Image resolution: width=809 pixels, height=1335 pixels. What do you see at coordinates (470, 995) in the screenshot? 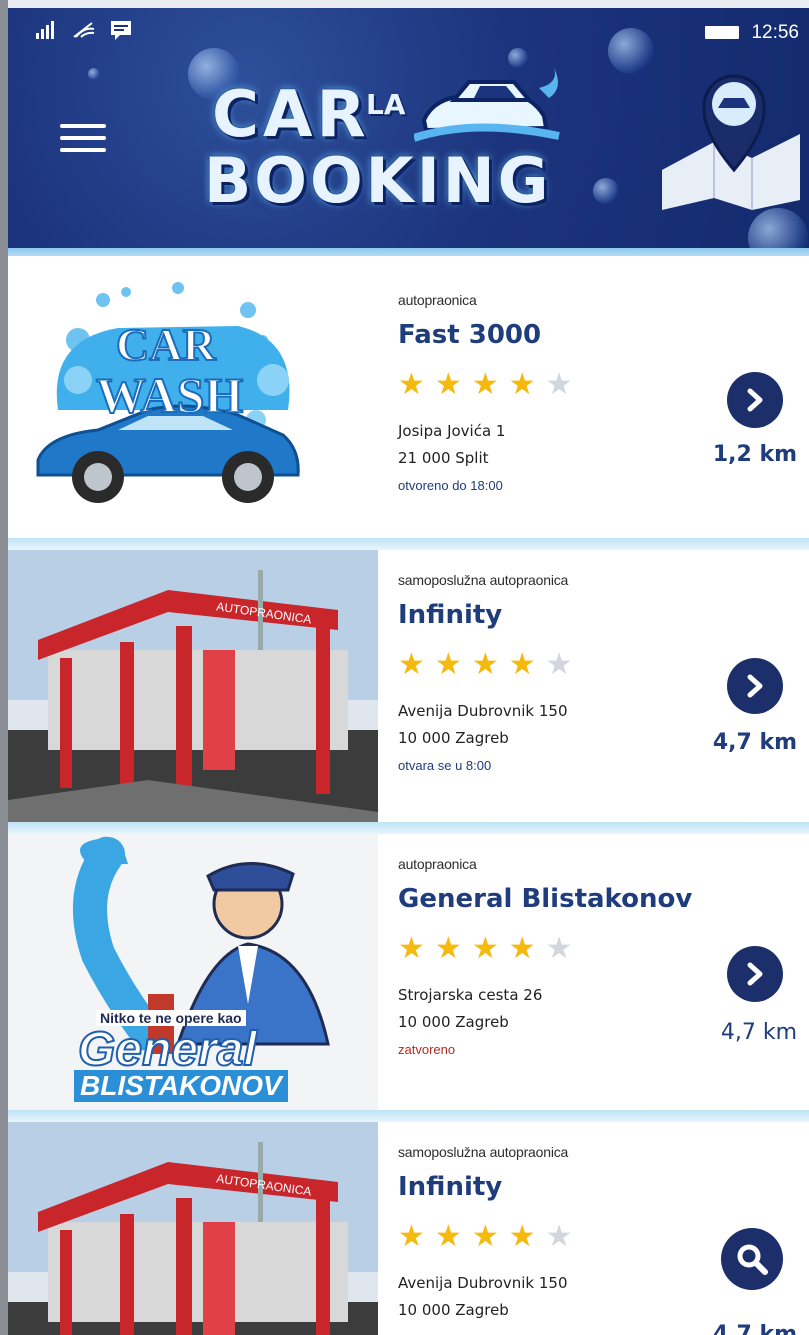
I see `address-street: Strojarska cesta 26` at bounding box center [470, 995].